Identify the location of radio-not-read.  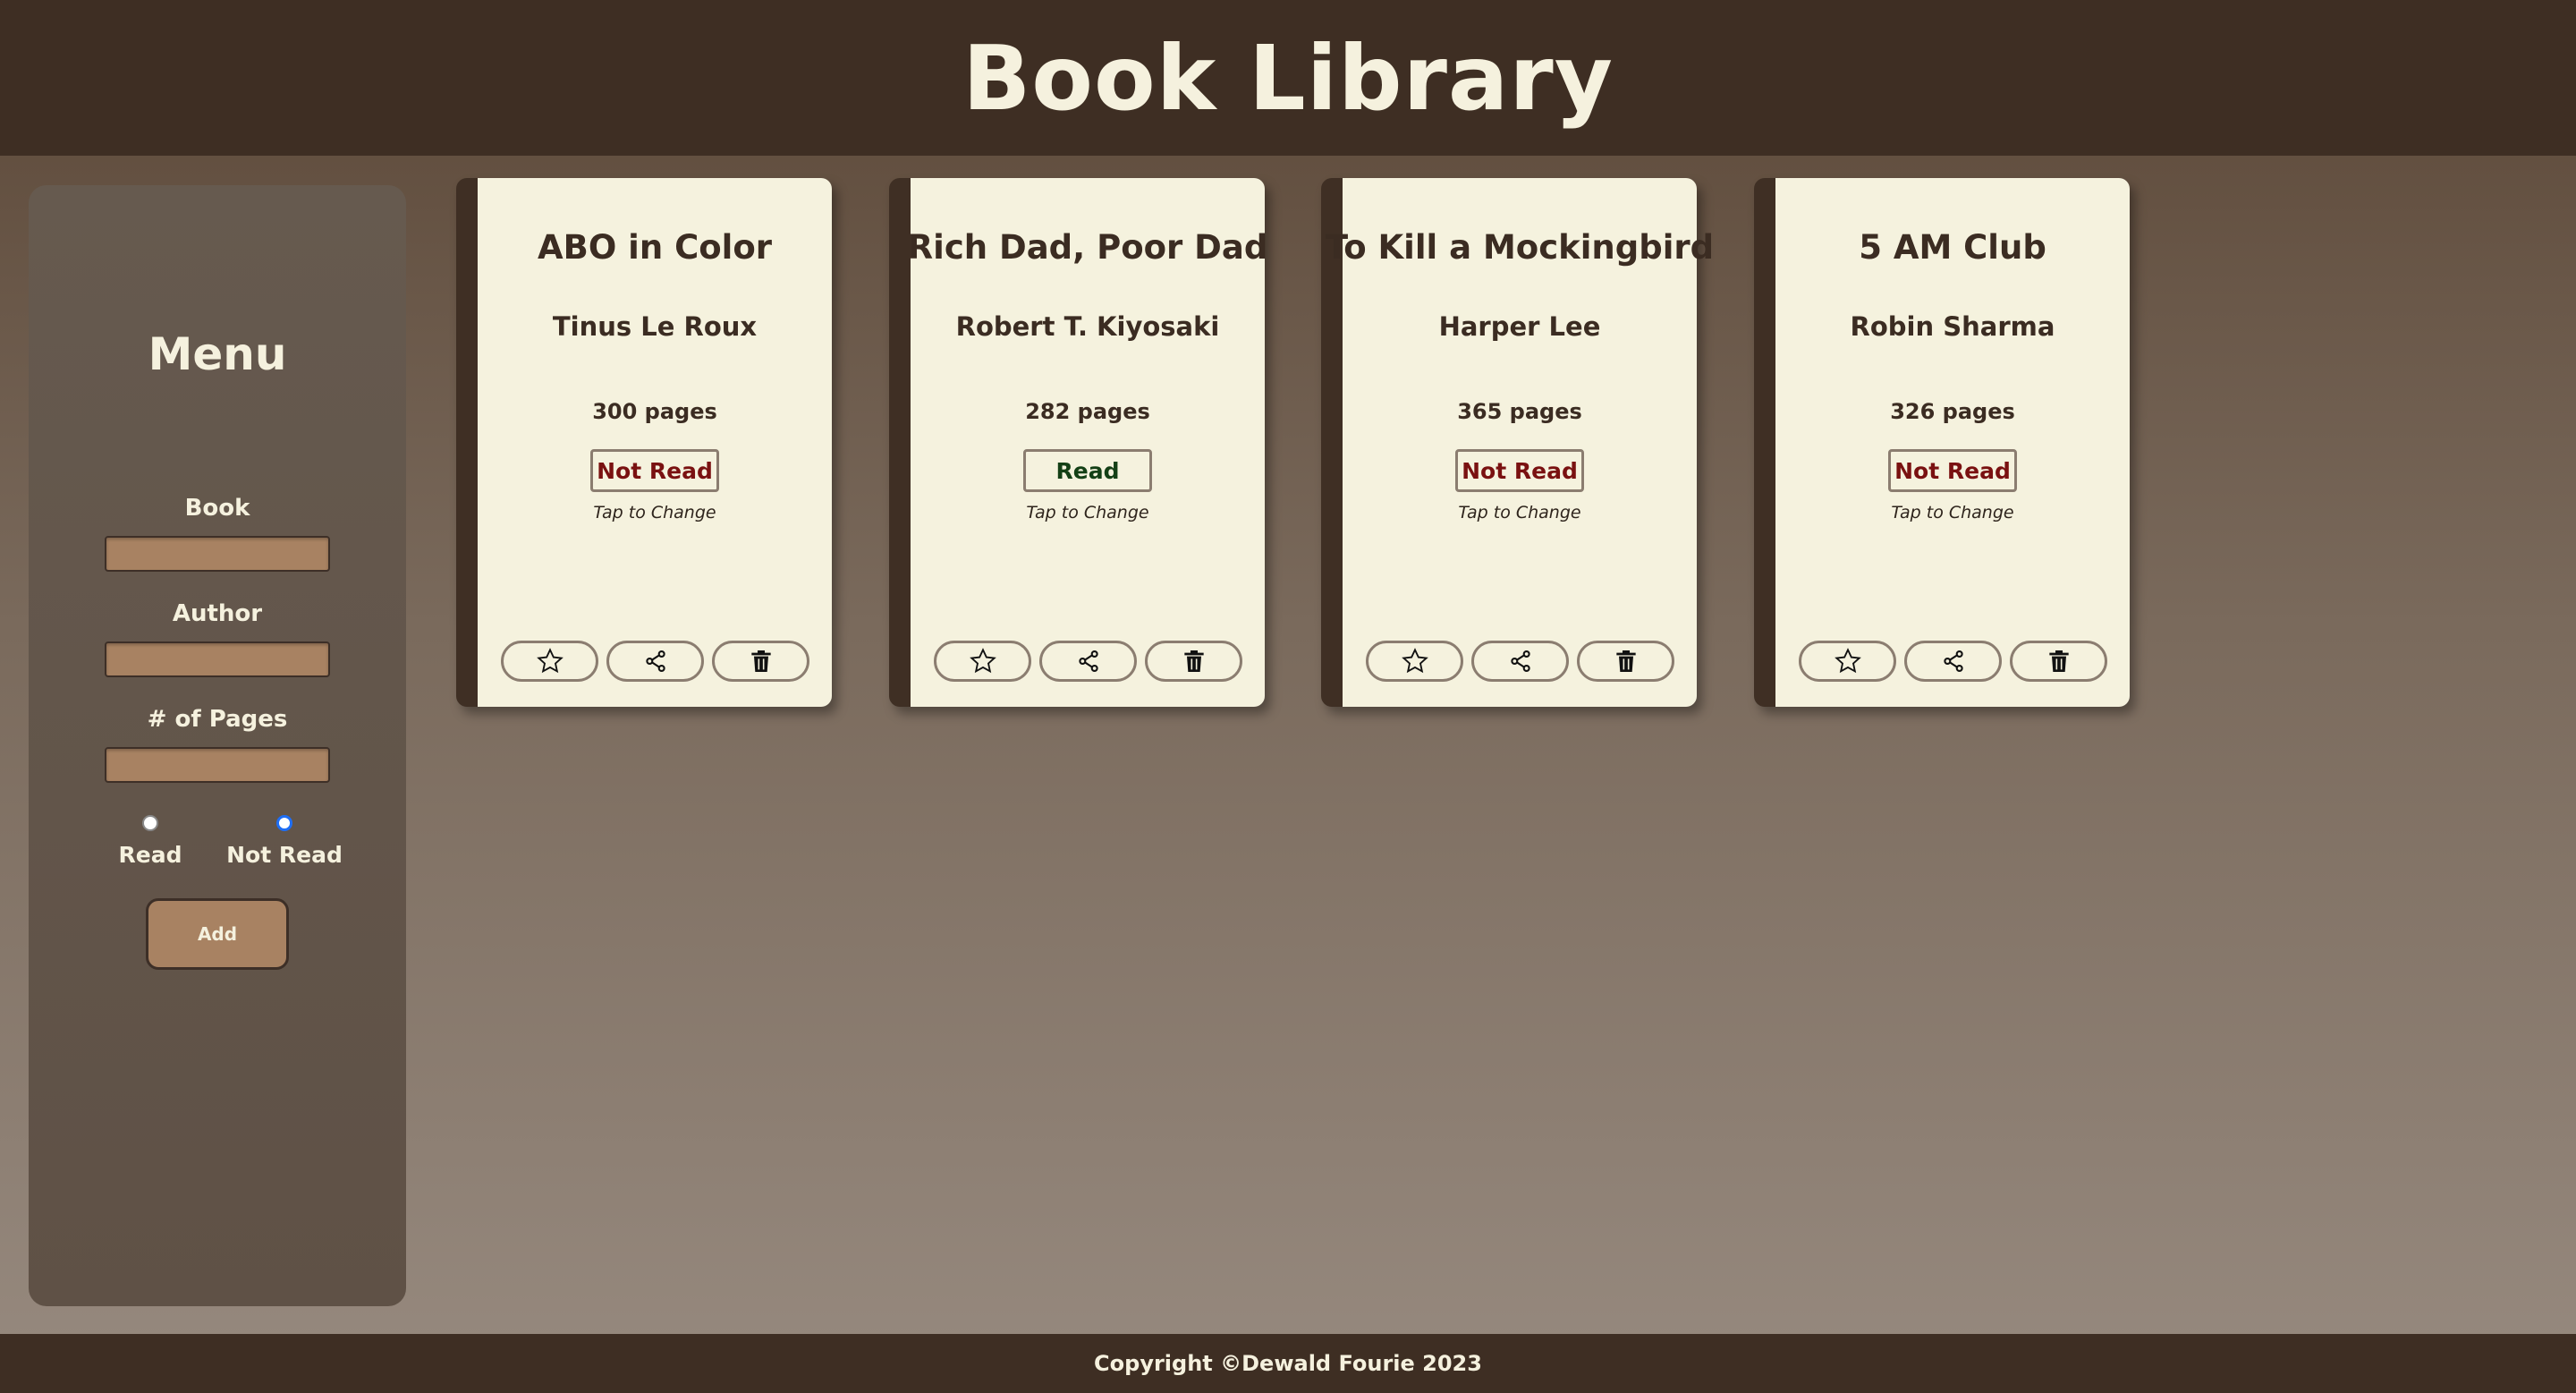
(284, 823).